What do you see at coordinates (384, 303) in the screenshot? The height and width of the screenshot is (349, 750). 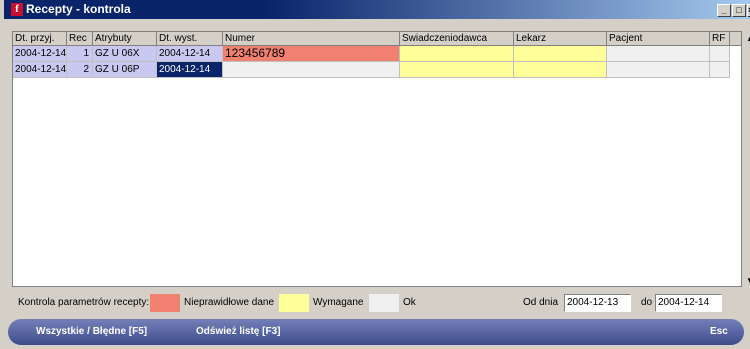 I see `legend-ok-swatch` at bounding box center [384, 303].